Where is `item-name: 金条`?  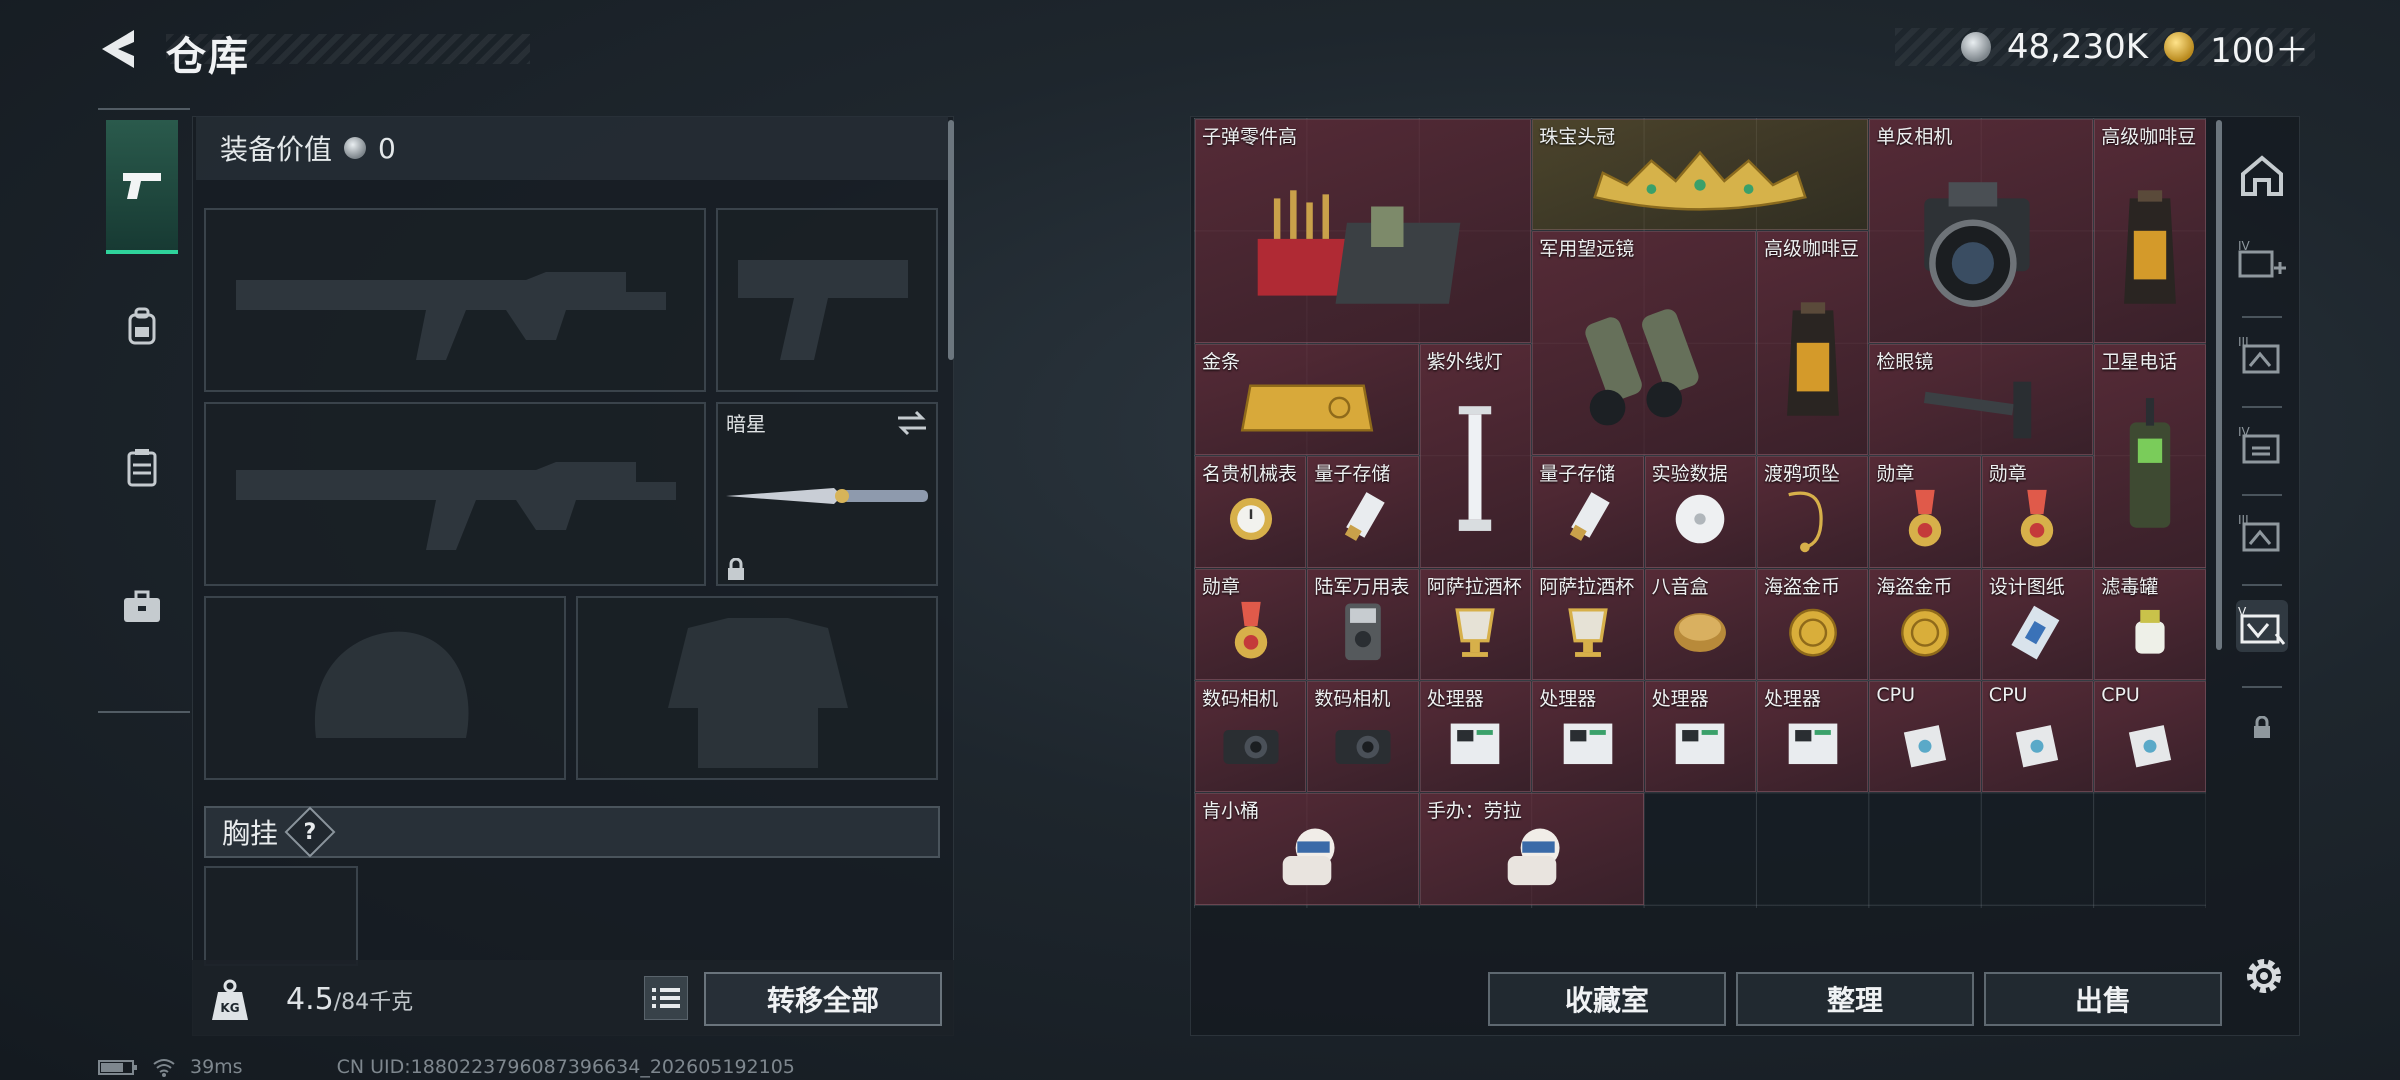
item-name: 金条 is located at coordinates (1221, 361).